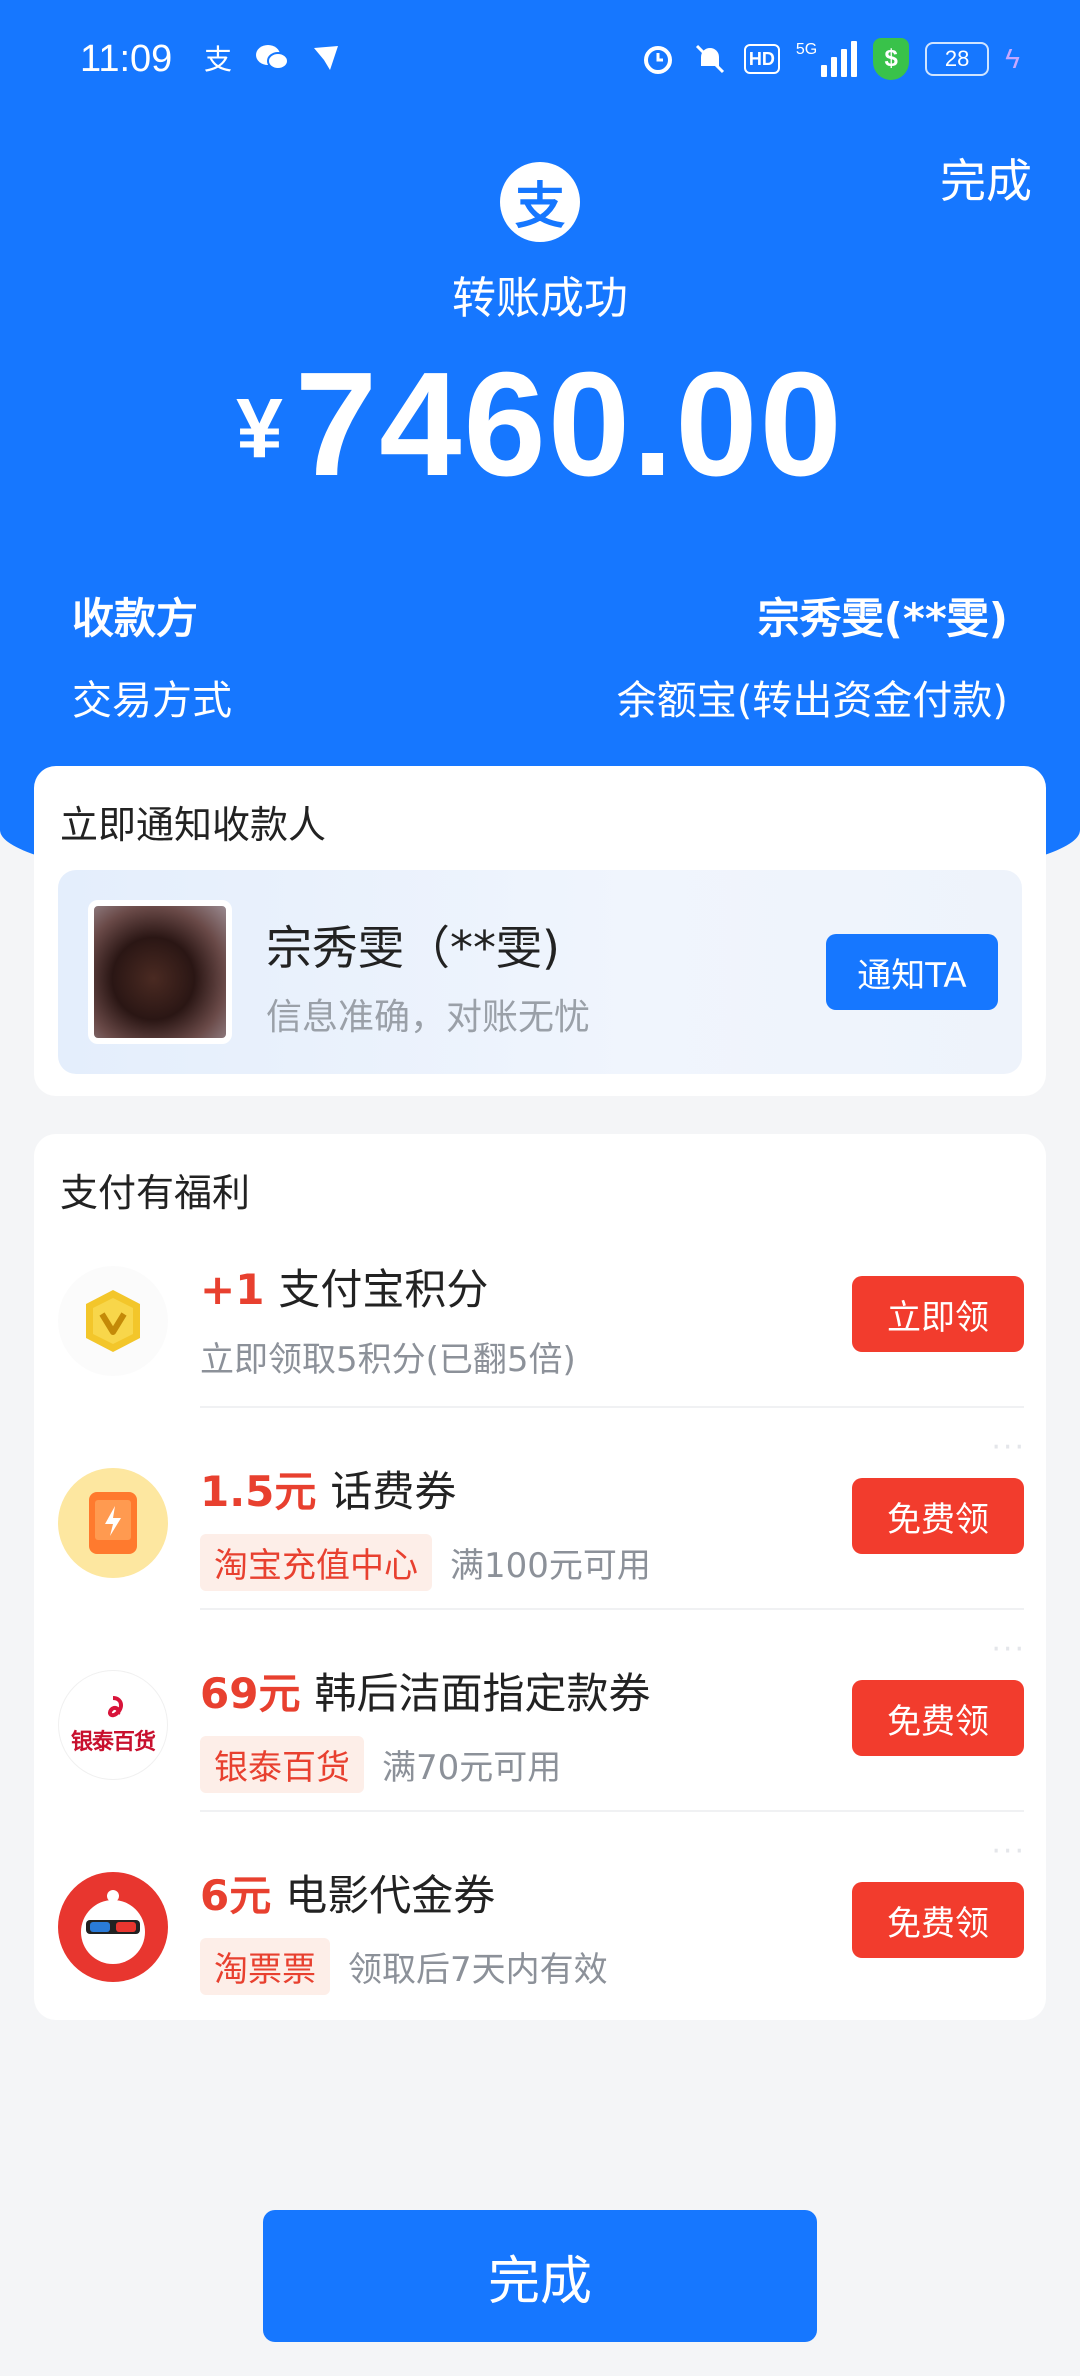  Describe the element at coordinates (259, 428) in the screenshot. I see `currency-symbol: ¥` at that location.